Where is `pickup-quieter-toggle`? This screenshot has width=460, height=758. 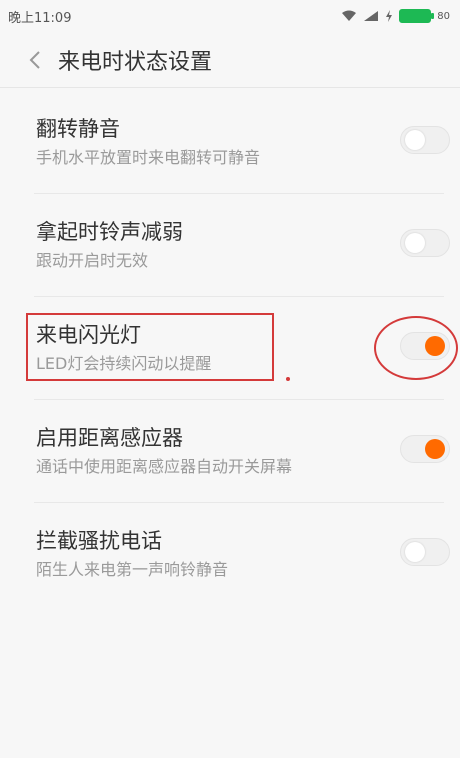 pickup-quieter-toggle is located at coordinates (425, 243).